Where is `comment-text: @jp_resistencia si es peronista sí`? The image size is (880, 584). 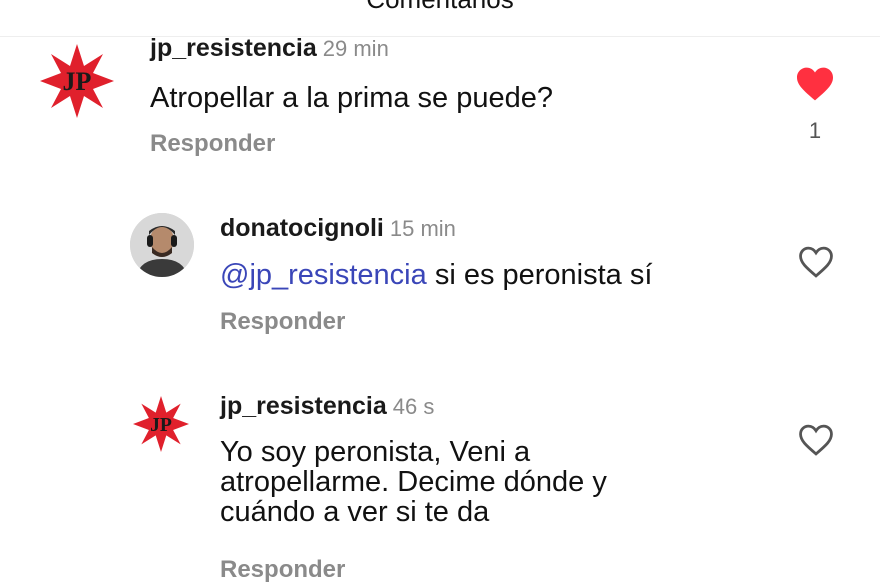
comment-text: @jp_resistencia si es peronista sí is located at coordinates (436, 275).